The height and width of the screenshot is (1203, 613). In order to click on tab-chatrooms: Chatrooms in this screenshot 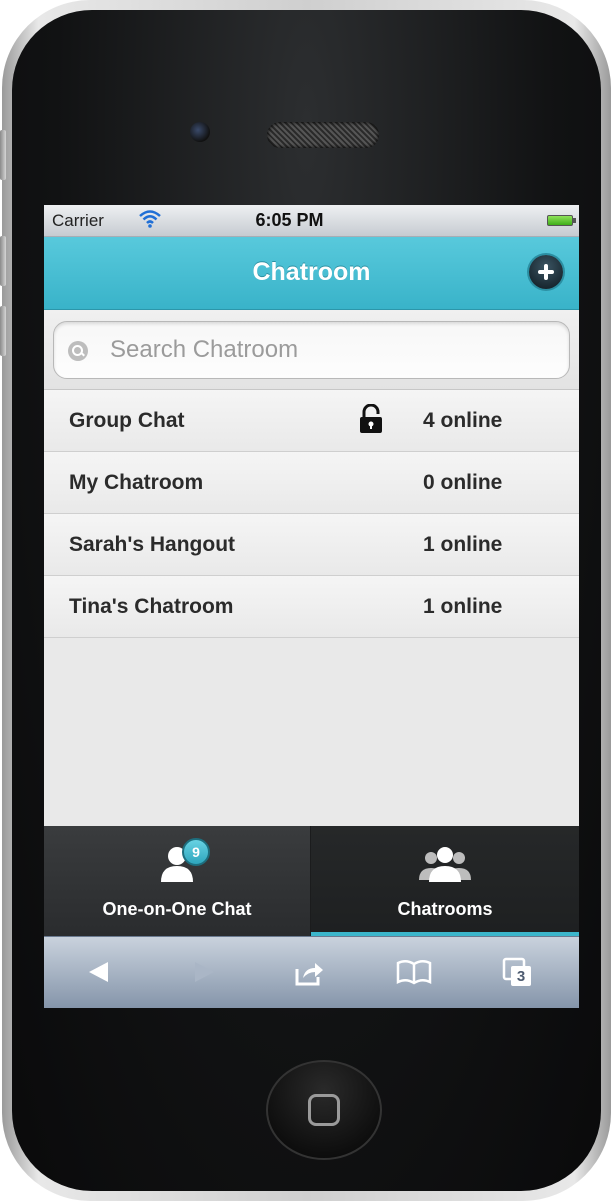, I will do `click(445, 881)`.